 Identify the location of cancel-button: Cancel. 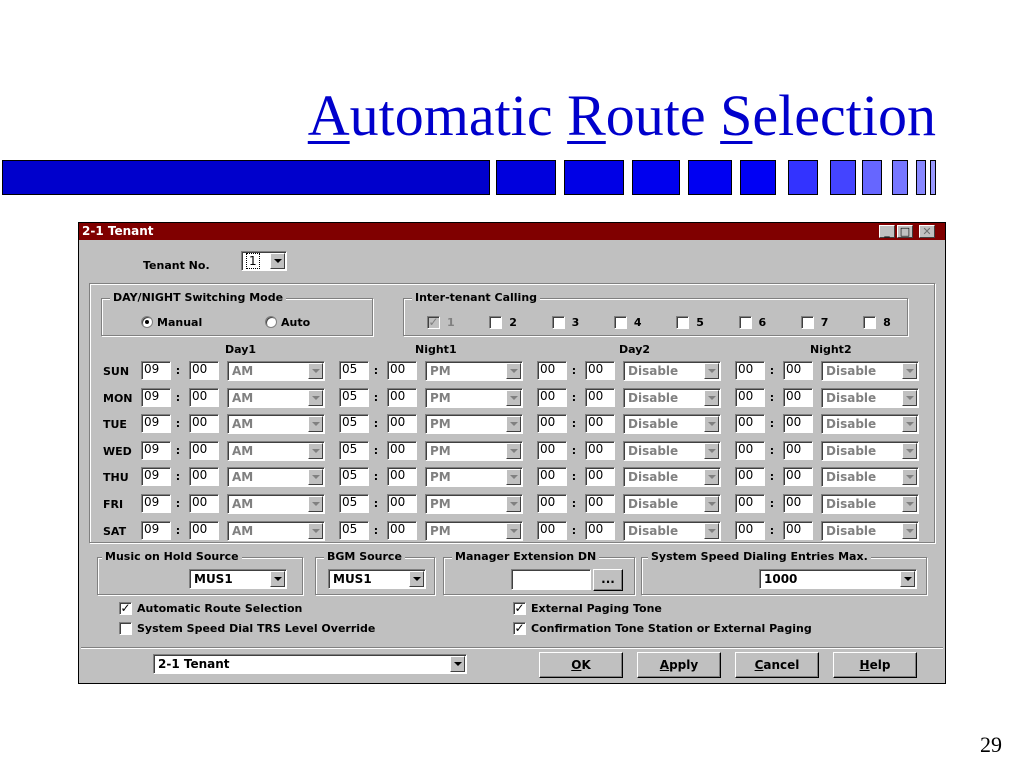
(777, 665).